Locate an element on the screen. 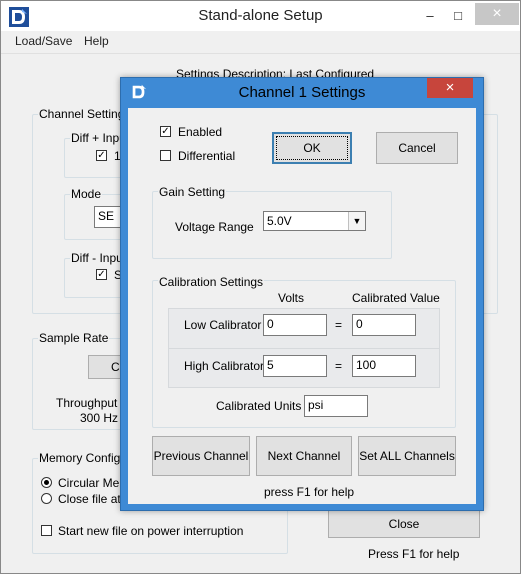 Image resolution: width=521 pixels, height=574 pixels. circular-memory-label: Circular Mem is located at coordinates (94, 483).